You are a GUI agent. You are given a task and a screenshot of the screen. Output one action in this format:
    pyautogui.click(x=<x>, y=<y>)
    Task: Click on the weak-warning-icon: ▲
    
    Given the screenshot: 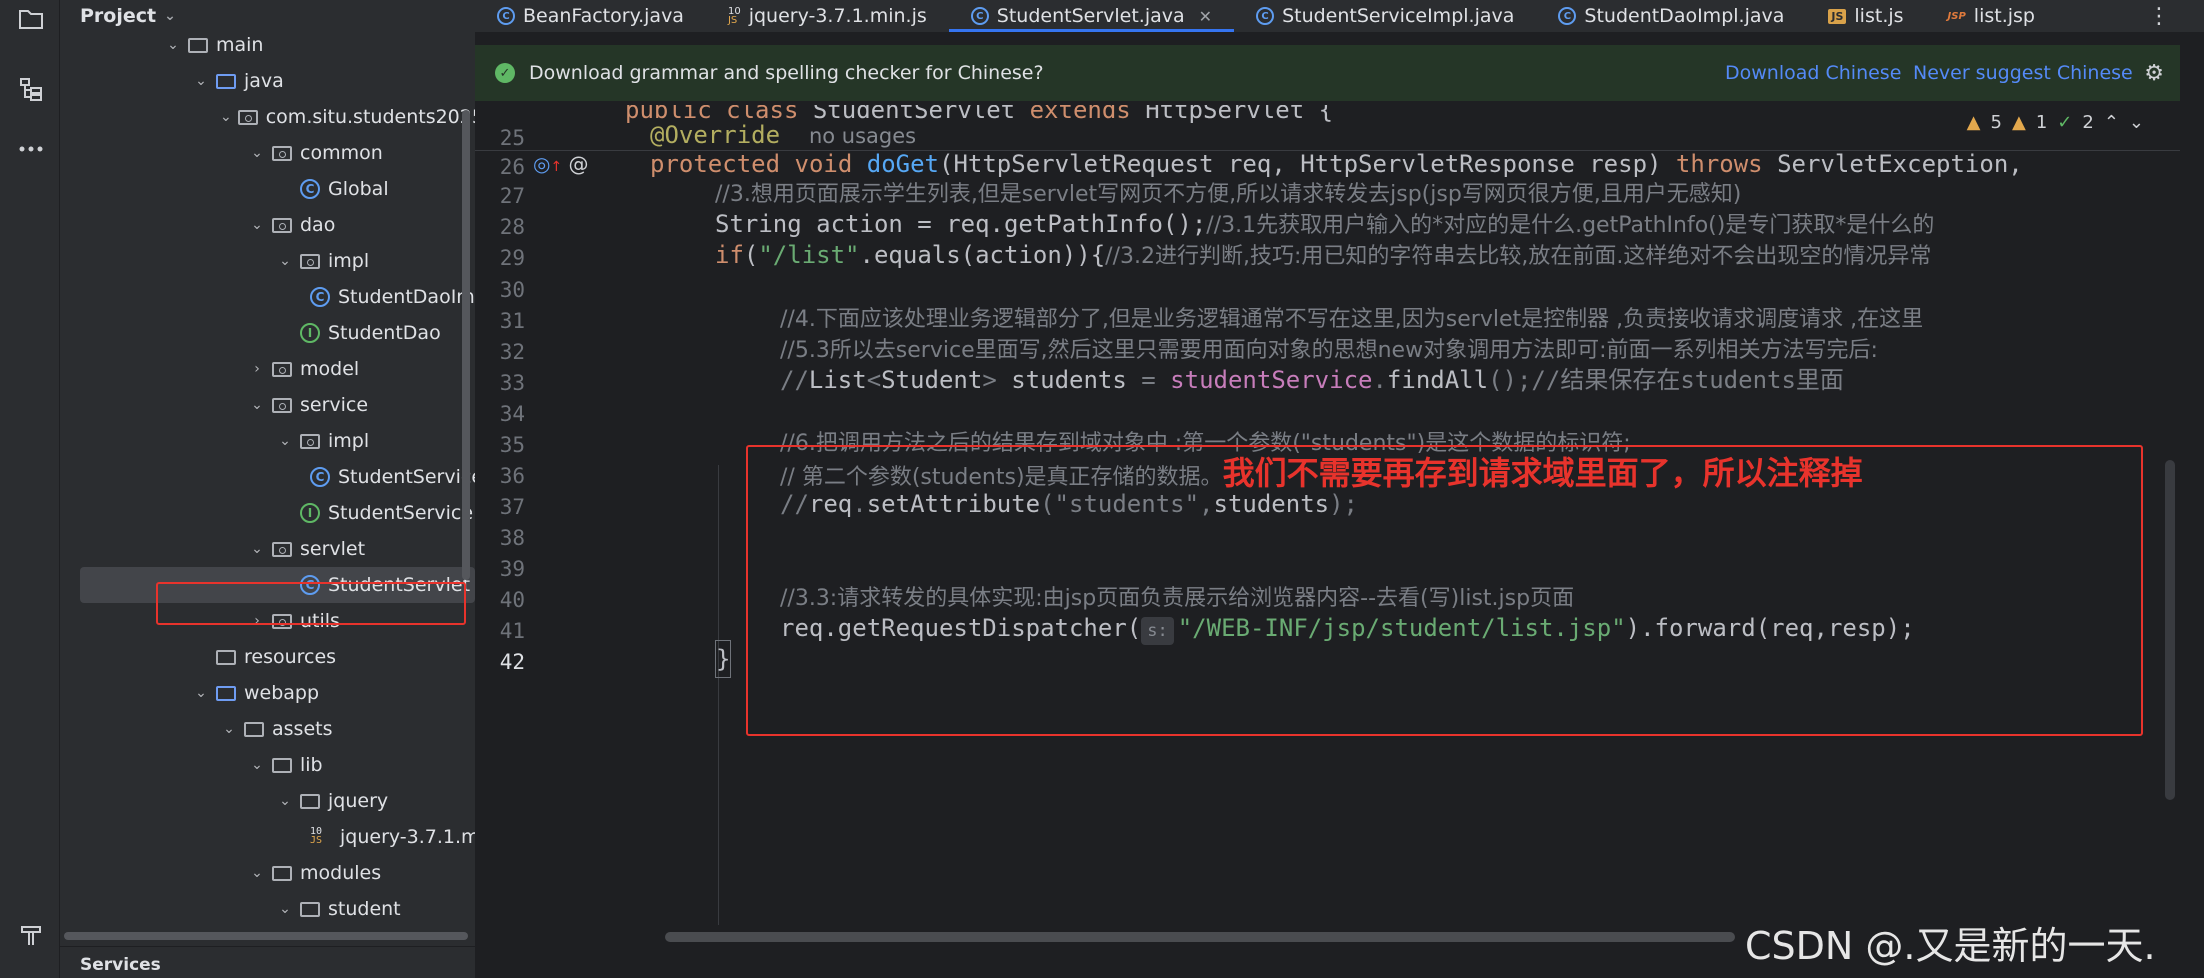 What is the action you would take?
    pyautogui.click(x=2018, y=122)
    